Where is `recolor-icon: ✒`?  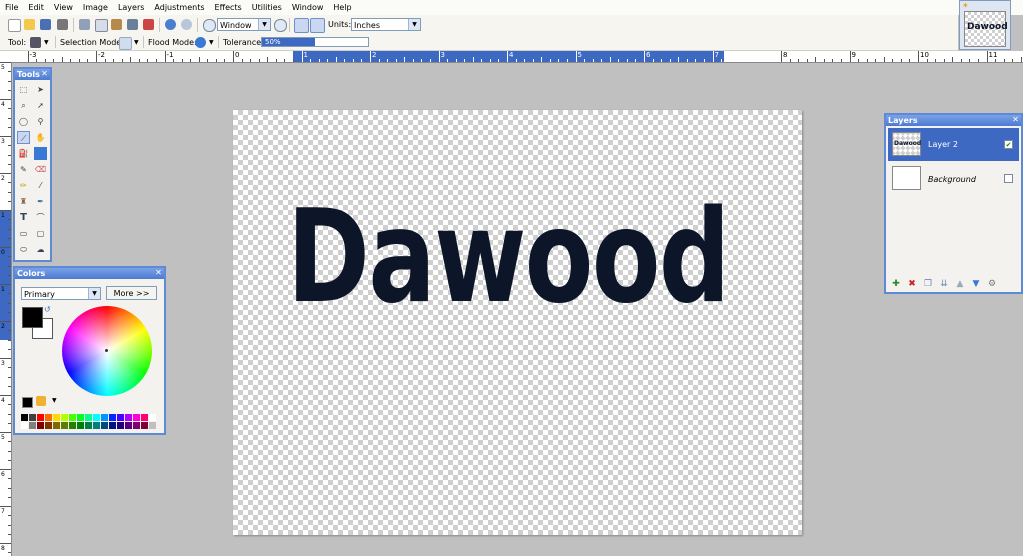
recolor-icon: ✒ is located at coordinates (40, 201).